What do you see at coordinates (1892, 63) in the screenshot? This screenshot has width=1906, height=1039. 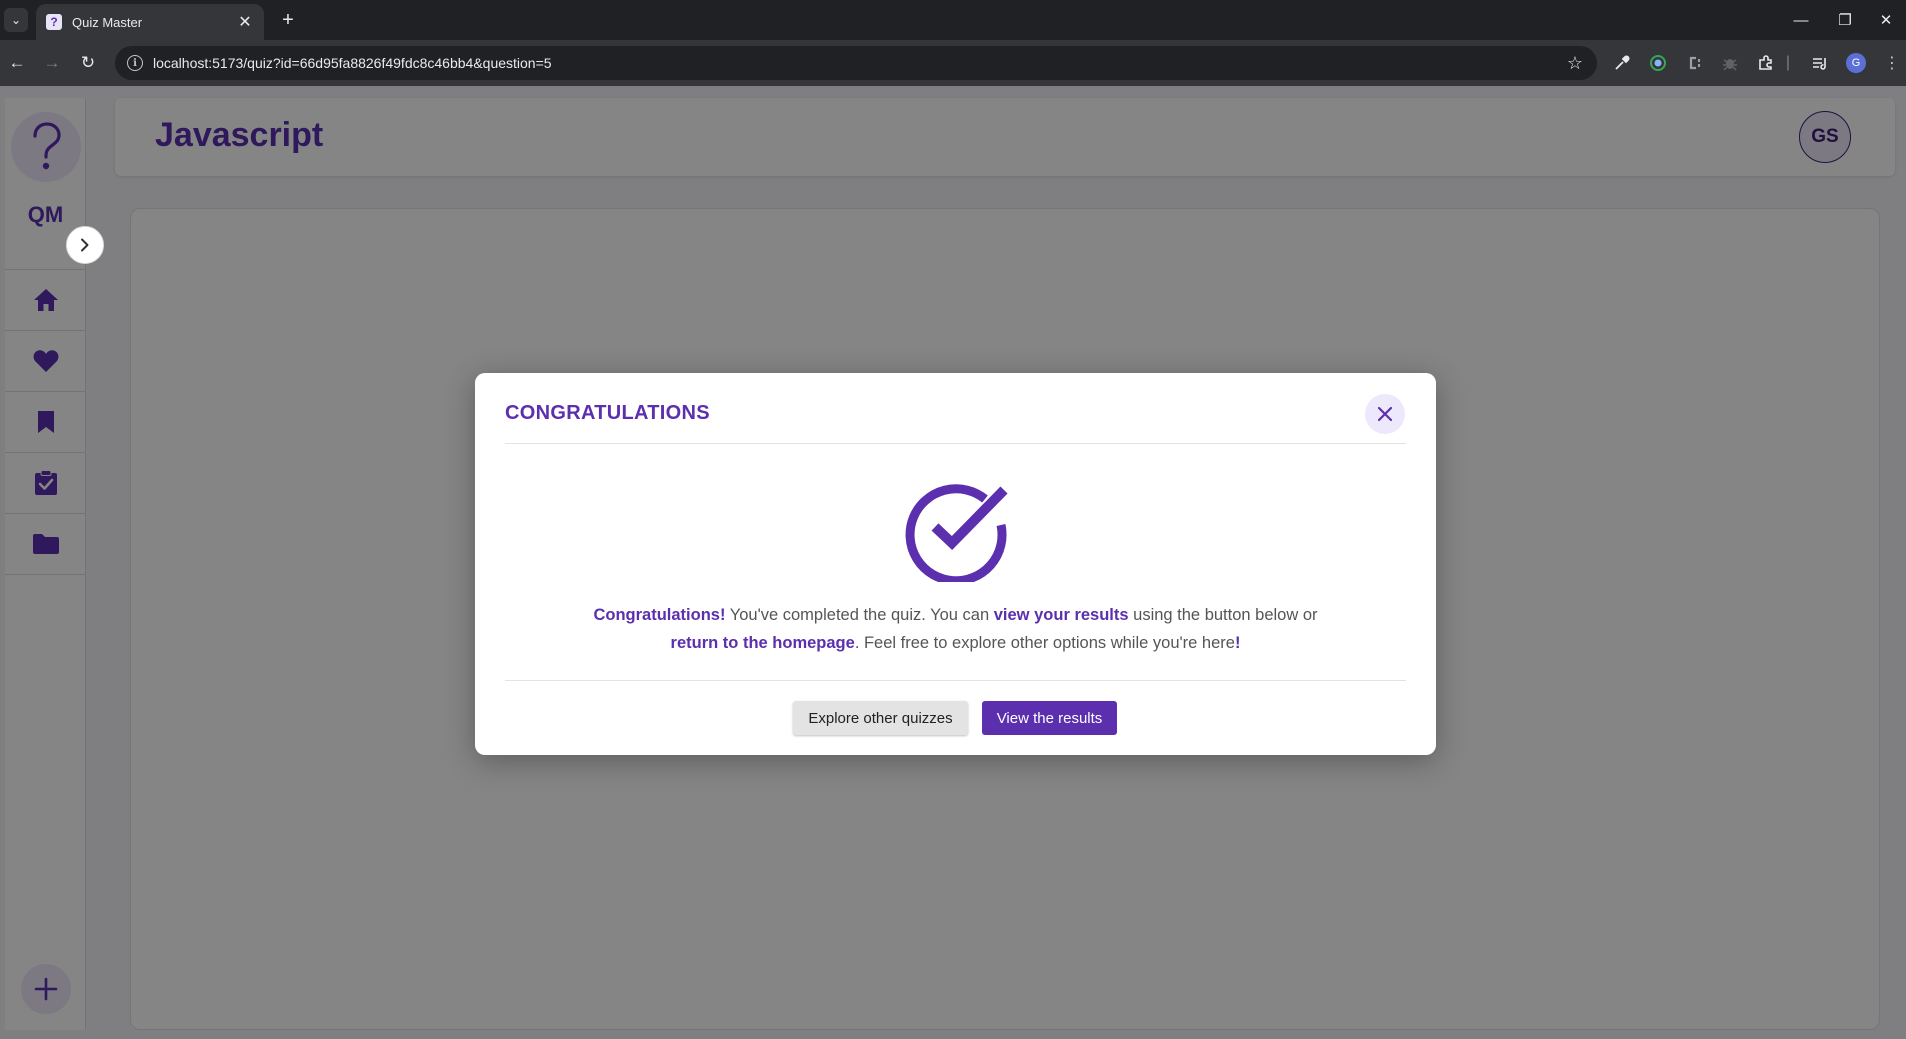 I see `browser-menu-icon: ⋮` at bounding box center [1892, 63].